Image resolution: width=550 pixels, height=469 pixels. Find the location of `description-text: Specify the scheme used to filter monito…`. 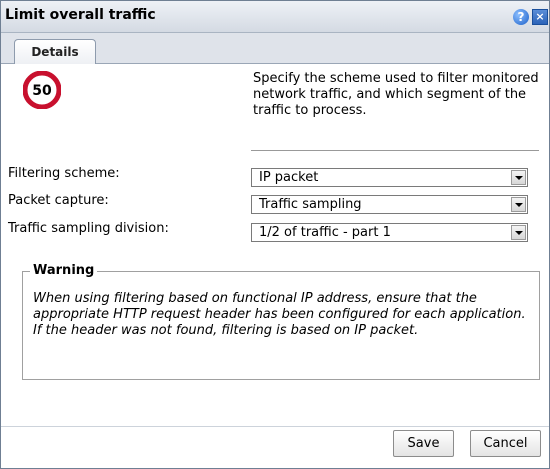

description-text: Specify the scheme used to filter monito… is located at coordinates (396, 94).